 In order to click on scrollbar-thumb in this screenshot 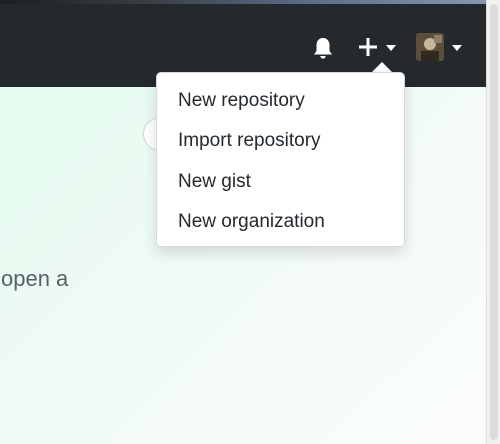, I will do `click(494, 222)`.